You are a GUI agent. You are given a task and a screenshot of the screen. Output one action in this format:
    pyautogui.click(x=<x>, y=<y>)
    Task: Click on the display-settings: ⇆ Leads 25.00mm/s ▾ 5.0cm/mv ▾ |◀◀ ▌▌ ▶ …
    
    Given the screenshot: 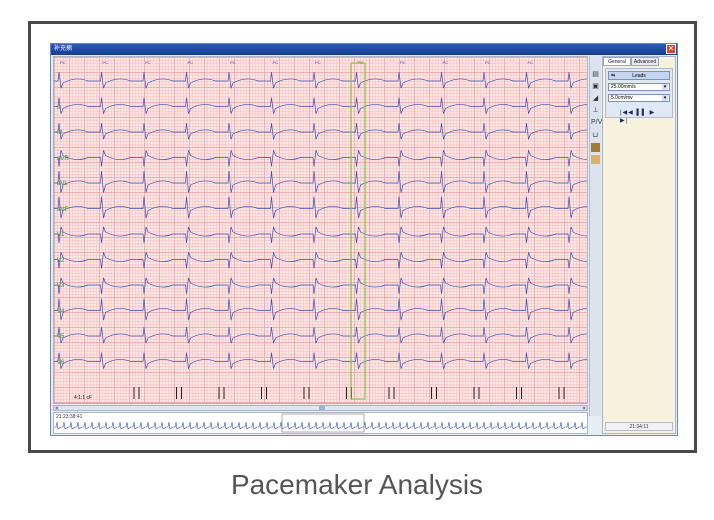 What is the action you would take?
    pyautogui.click(x=639, y=96)
    